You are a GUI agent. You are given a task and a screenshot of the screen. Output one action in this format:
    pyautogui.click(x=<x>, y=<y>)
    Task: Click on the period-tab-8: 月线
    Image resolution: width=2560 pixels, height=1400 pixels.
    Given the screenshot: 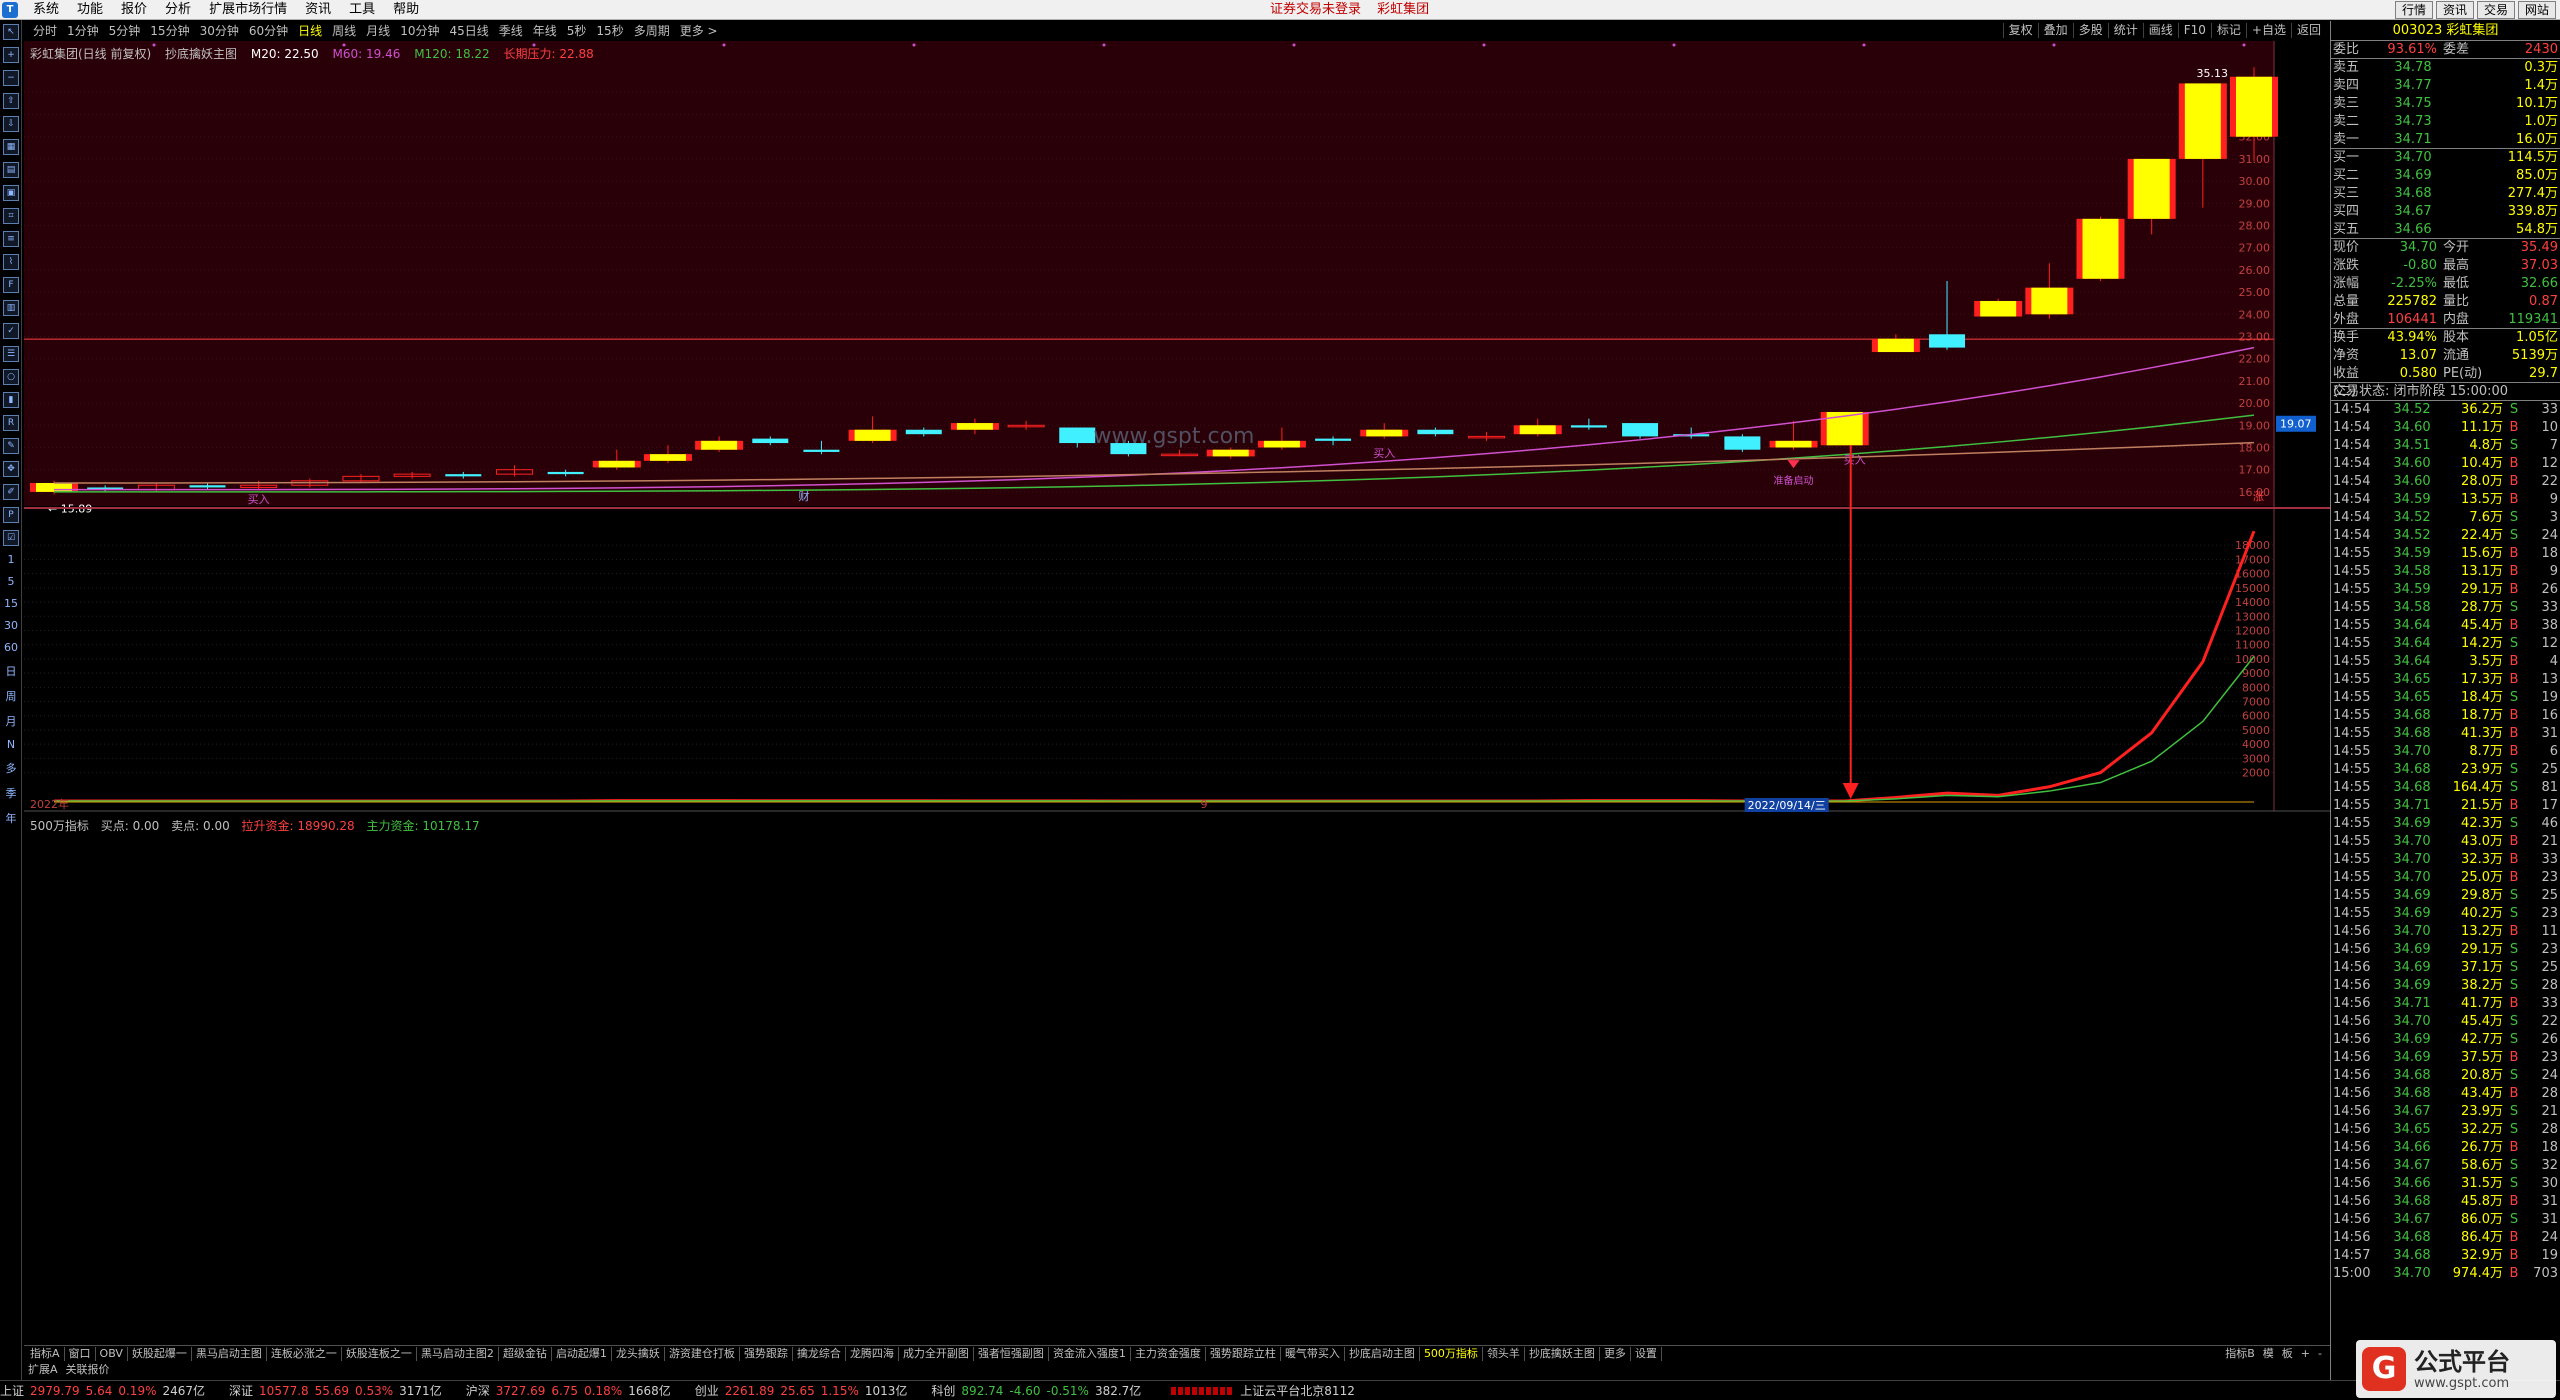 What is the action you would take?
    pyautogui.click(x=378, y=31)
    